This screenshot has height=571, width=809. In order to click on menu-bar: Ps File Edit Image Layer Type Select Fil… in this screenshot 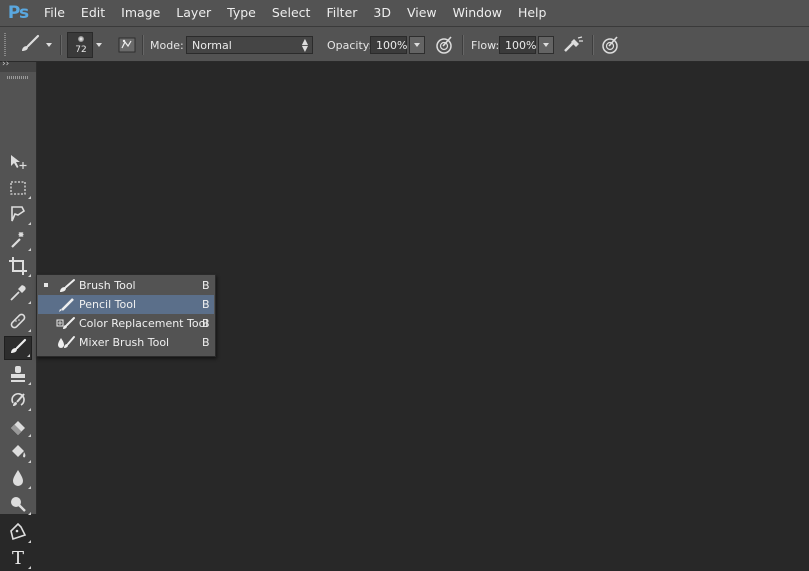, I will do `click(404, 13)`.